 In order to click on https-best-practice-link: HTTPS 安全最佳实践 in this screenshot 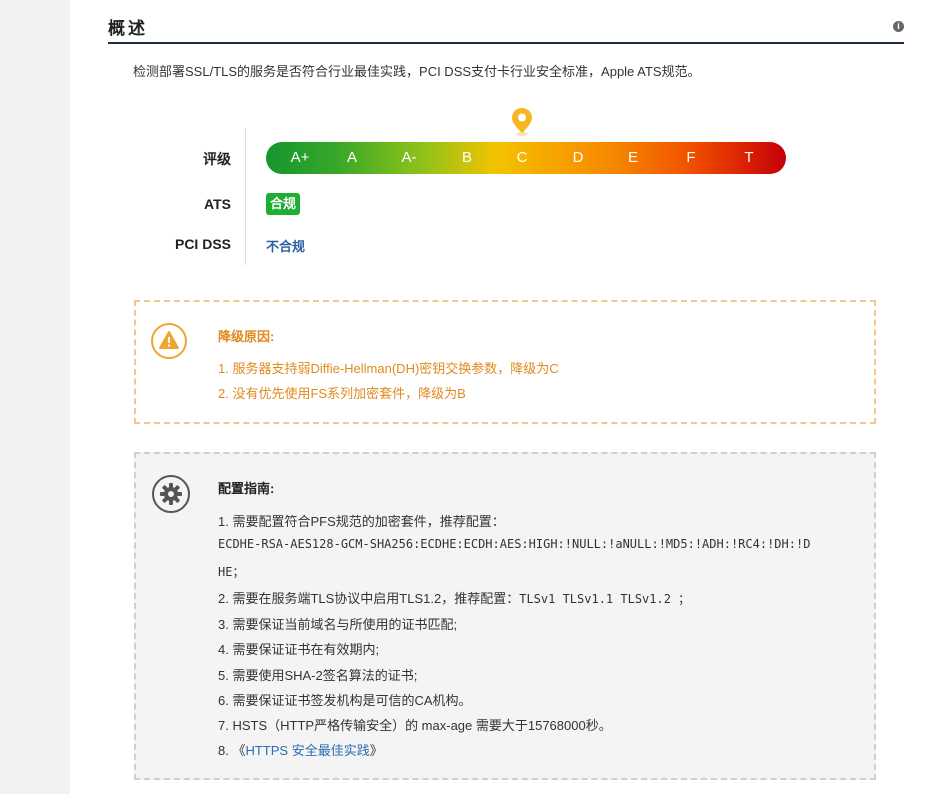, I will do `click(307, 750)`.